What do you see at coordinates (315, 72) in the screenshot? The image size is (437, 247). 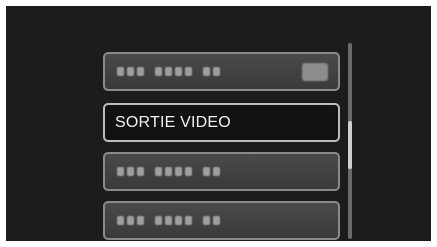 I see `blurred-value-badge` at bounding box center [315, 72].